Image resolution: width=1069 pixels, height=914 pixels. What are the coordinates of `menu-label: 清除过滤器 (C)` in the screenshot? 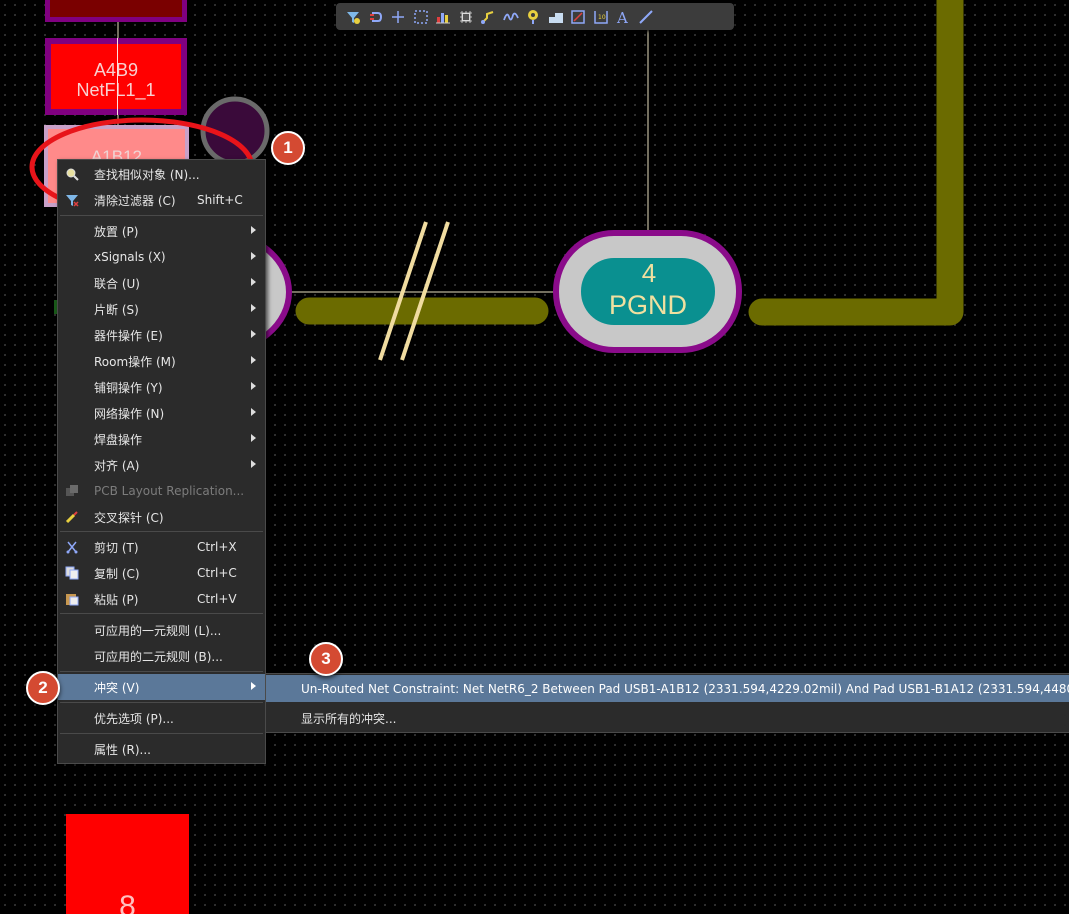 It's located at (135, 200).